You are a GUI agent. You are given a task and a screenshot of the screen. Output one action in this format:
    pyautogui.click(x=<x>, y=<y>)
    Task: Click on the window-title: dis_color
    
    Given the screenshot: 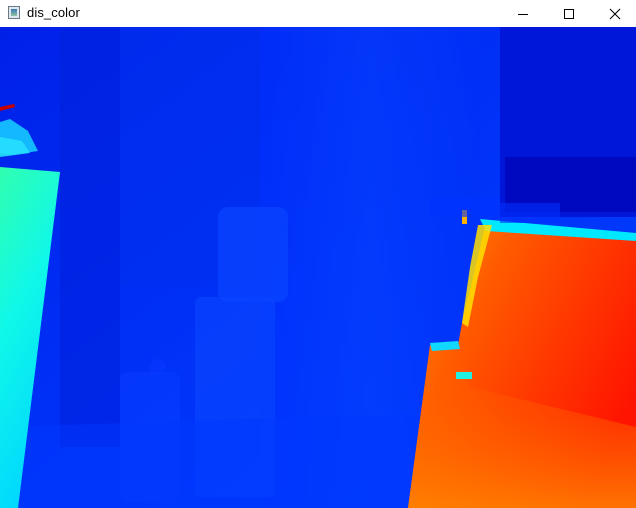 What is the action you would take?
    pyautogui.click(x=53, y=12)
    